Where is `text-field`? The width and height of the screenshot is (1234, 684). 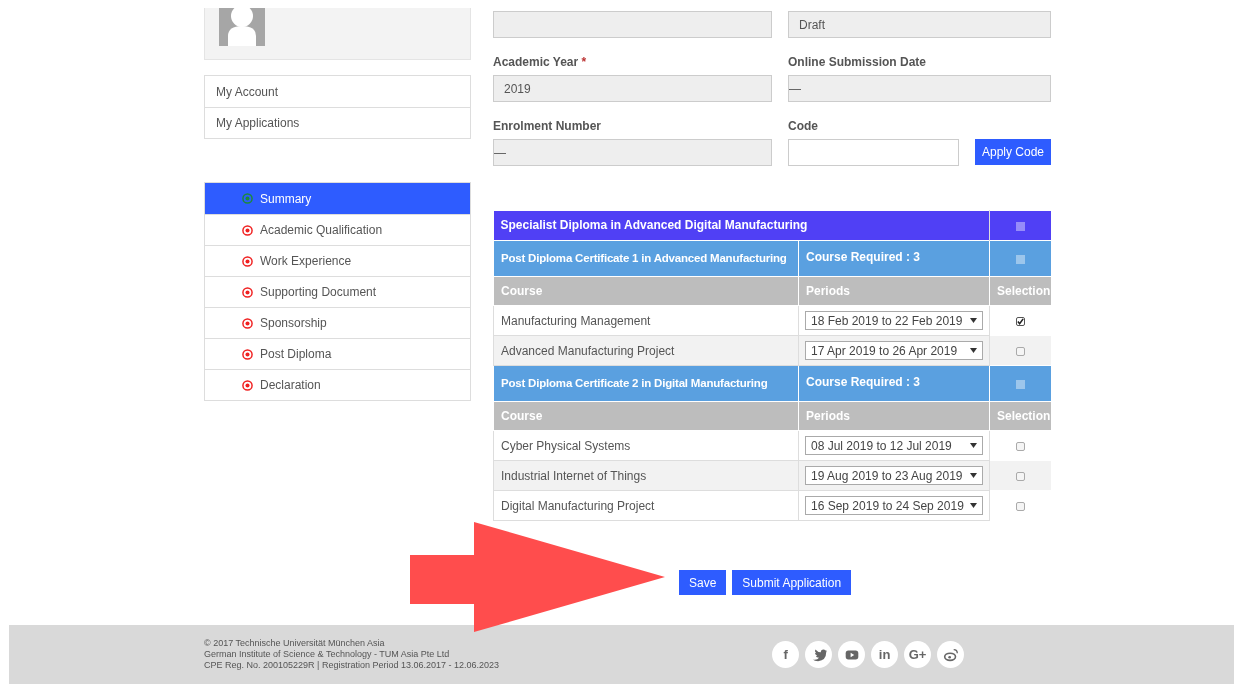
text-field is located at coordinates (632, 24).